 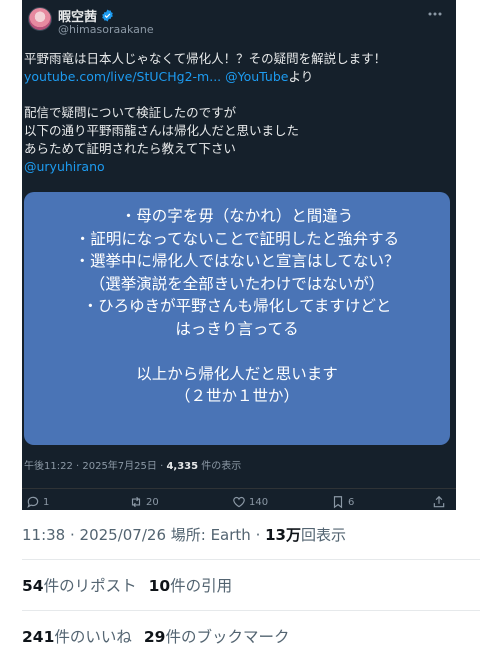 I want to click on tweet-body-line: 配信で疑問について検証したのですが, so click(x=130, y=112).